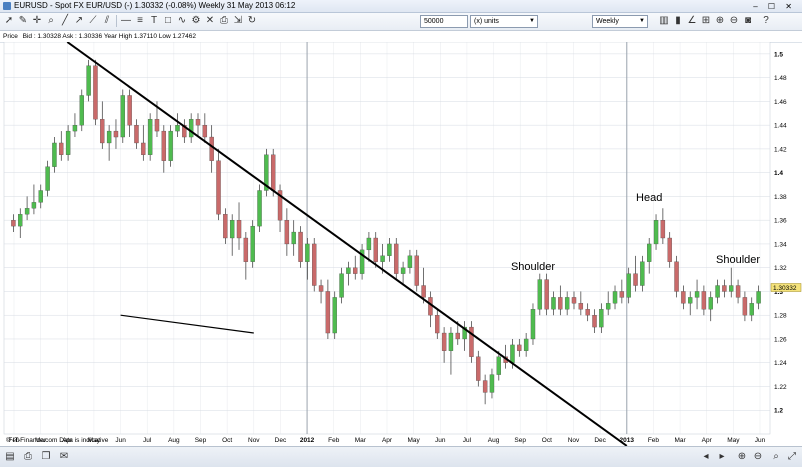  Describe the element at coordinates (46, 457) in the screenshot. I see `copy-icon: ❐` at that location.